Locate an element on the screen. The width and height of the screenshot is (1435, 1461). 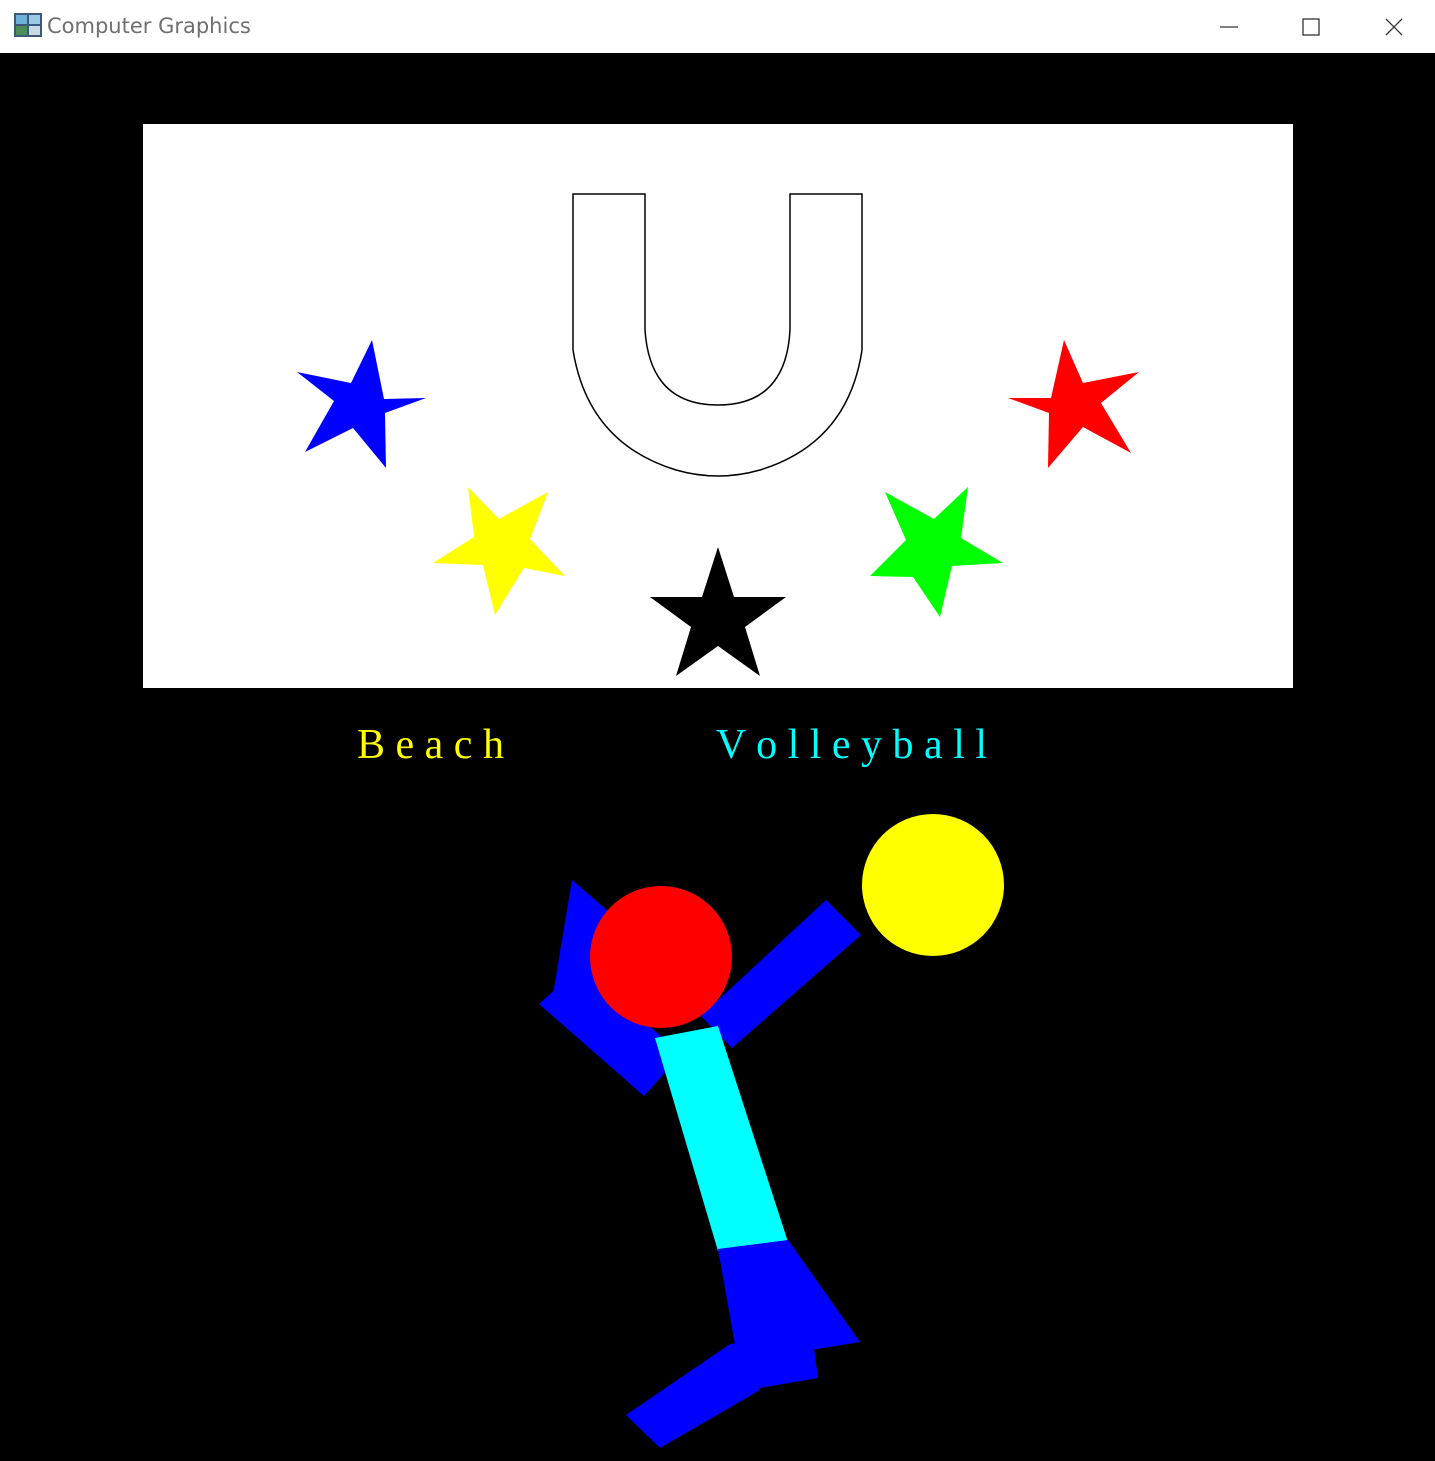
player-head is located at coordinates (661, 957).